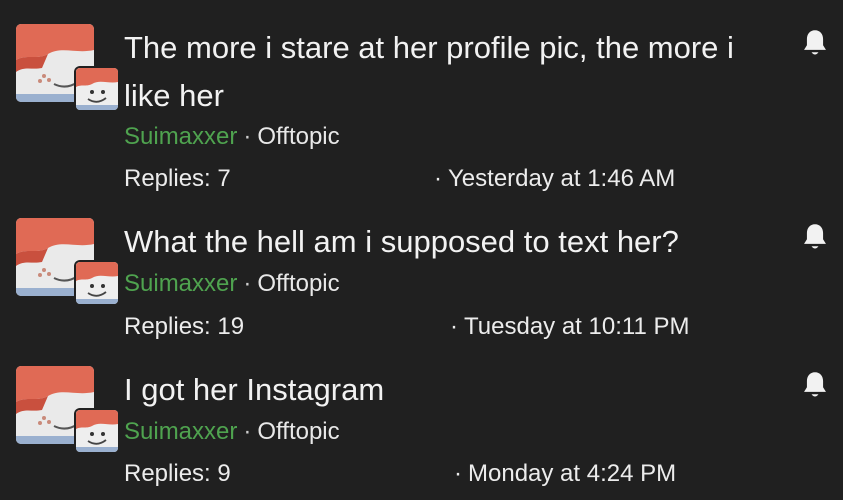 The image size is (843, 500). I want to click on last-post-time: · Tuesday at 10:11 PM, so click(569, 327).